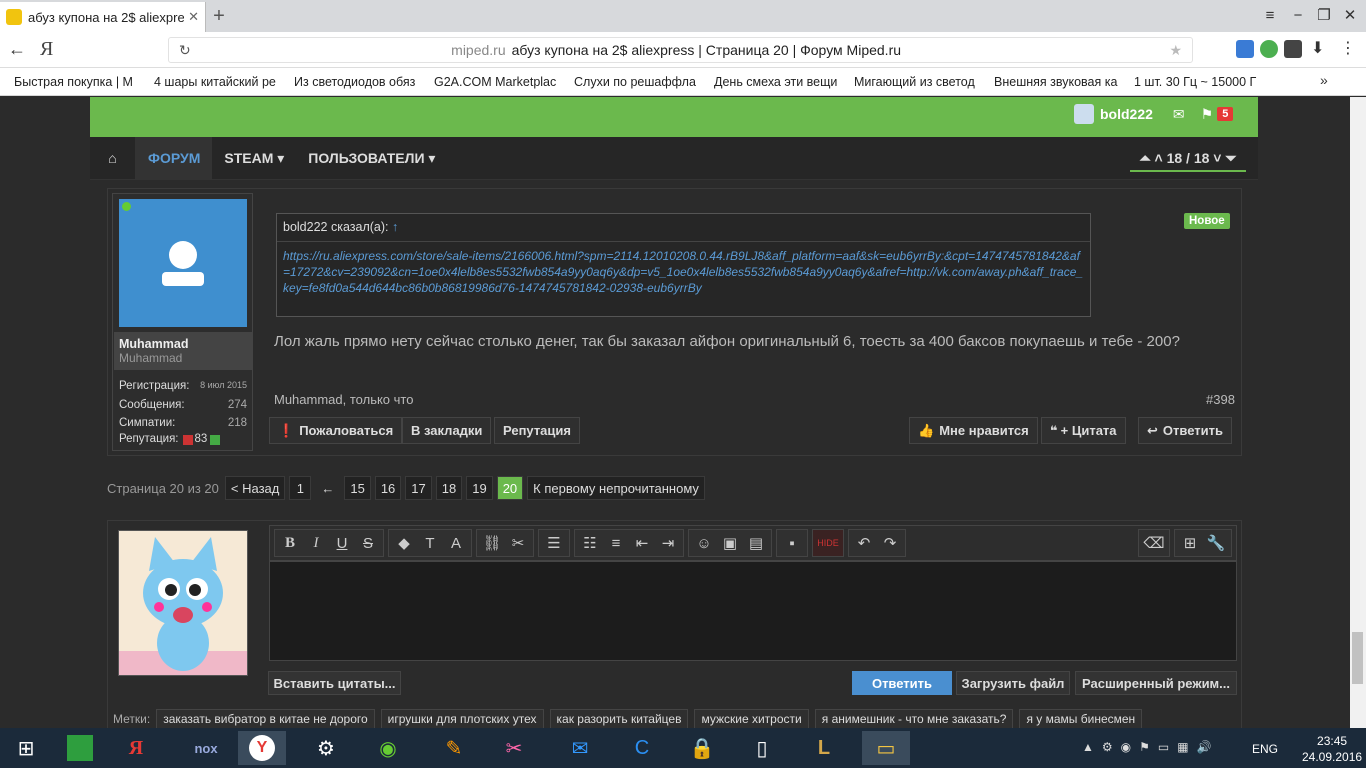  What do you see at coordinates (342, 543) in the screenshot?
I see `underline-icon: U` at bounding box center [342, 543].